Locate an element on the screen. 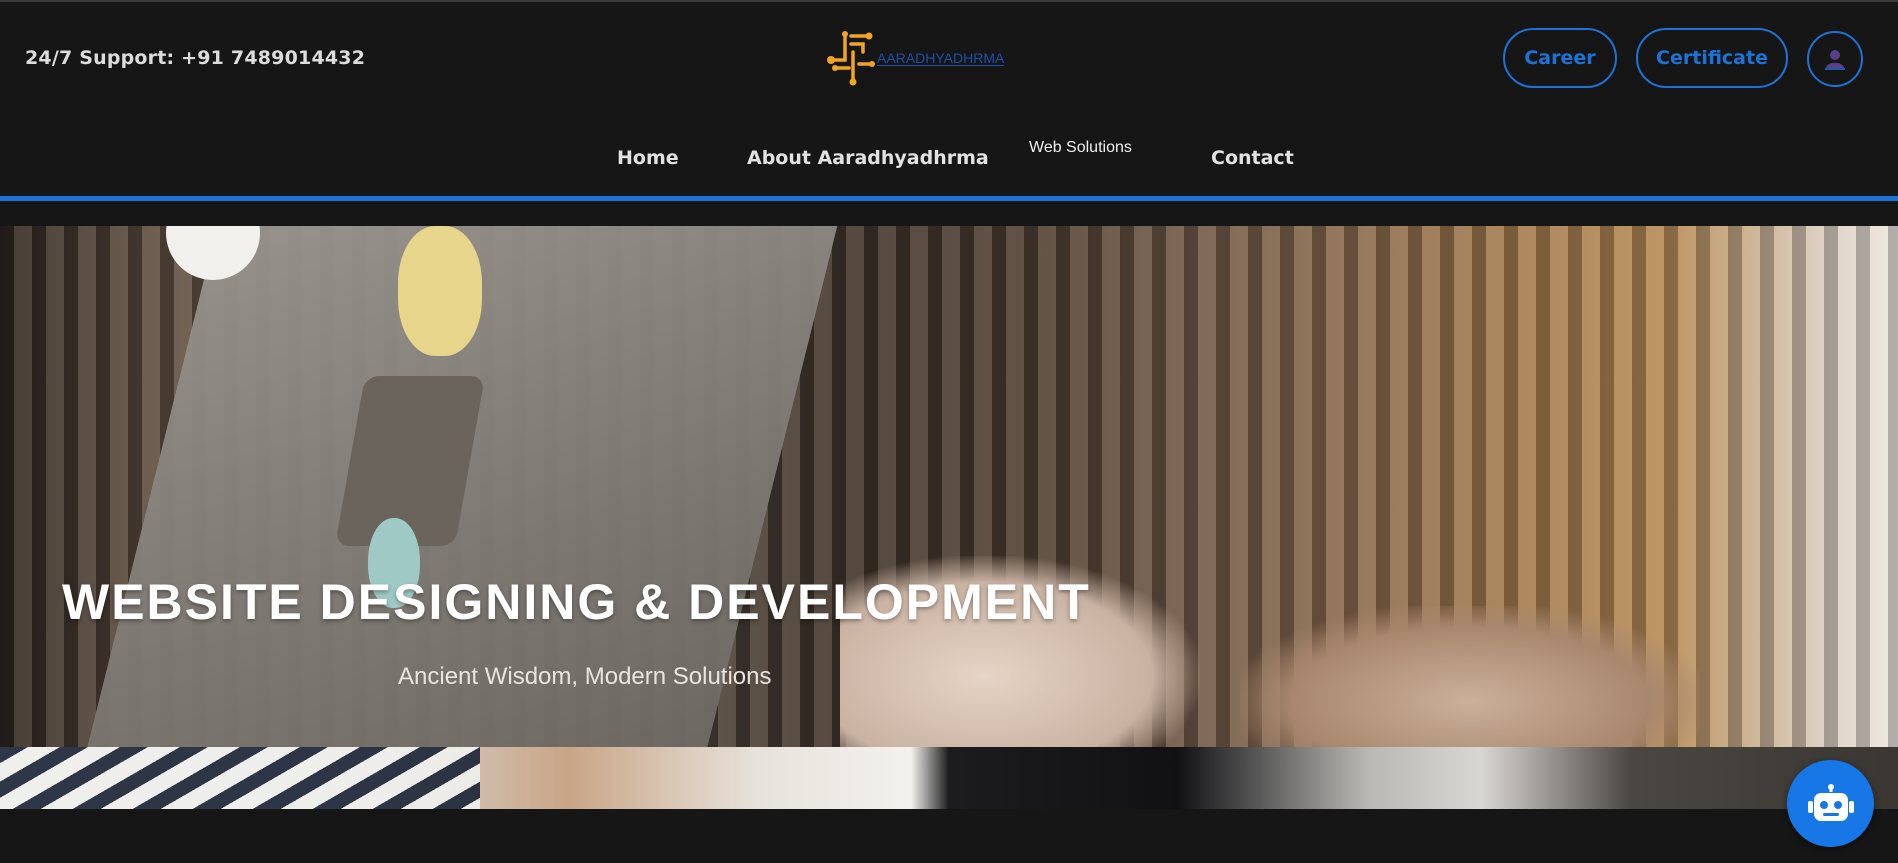  career-button: Career is located at coordinates (1560, 58).